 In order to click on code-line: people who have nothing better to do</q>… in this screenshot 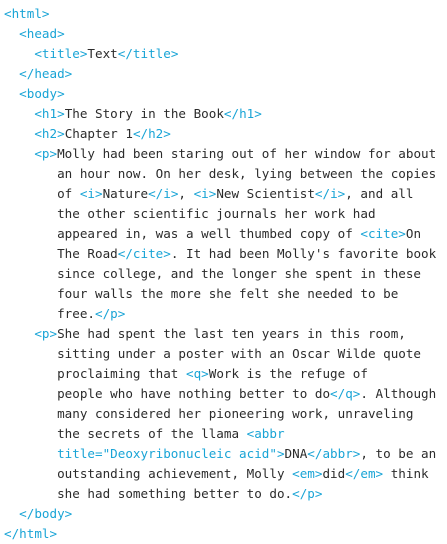, I will do `click(222, 394)`.